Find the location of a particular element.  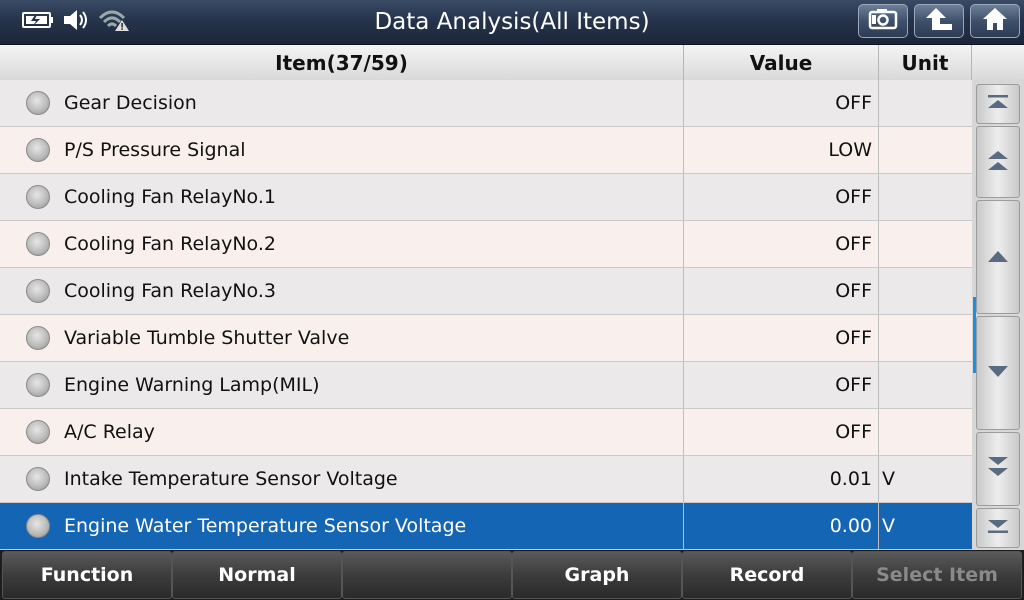

item-name: Cooling Fan RelayNo.1 is located at coordinates (170, 197).